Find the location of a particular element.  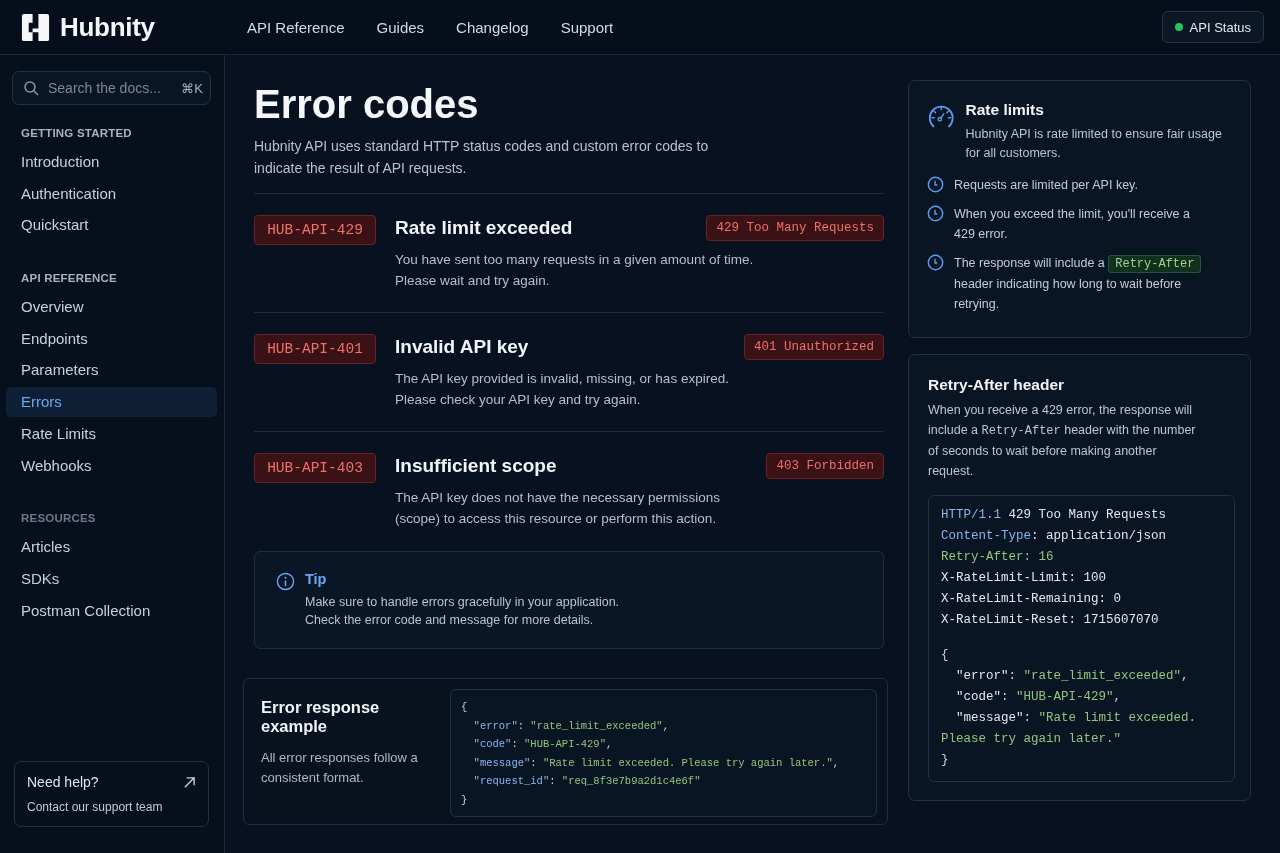

section-heading: API REFERENCE is located at coordinates (69, 278).